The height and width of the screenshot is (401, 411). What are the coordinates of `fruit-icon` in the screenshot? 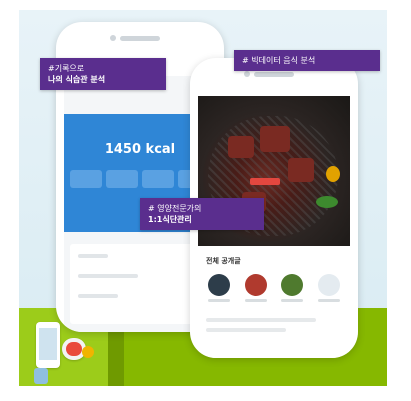 It's located at (88, 352).